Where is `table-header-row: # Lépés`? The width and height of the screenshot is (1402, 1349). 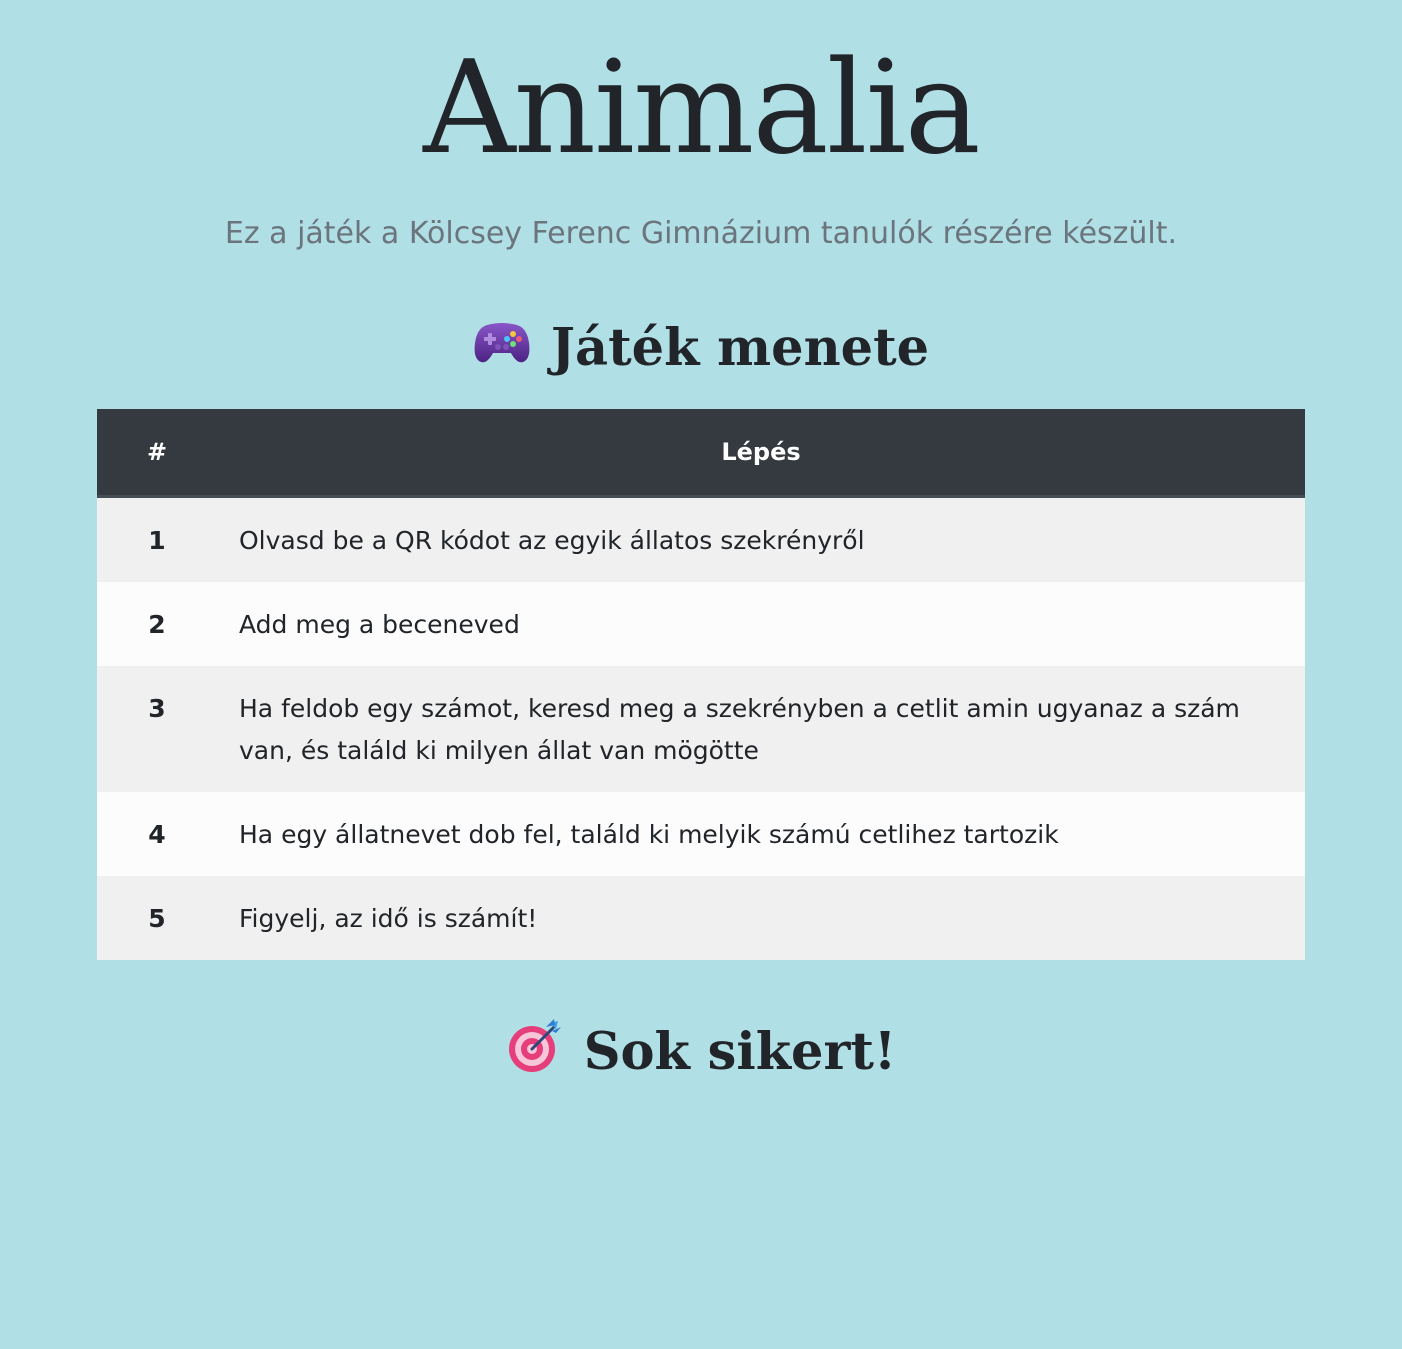 table-header-row: # Lépés is located at coordinates (701, 453).